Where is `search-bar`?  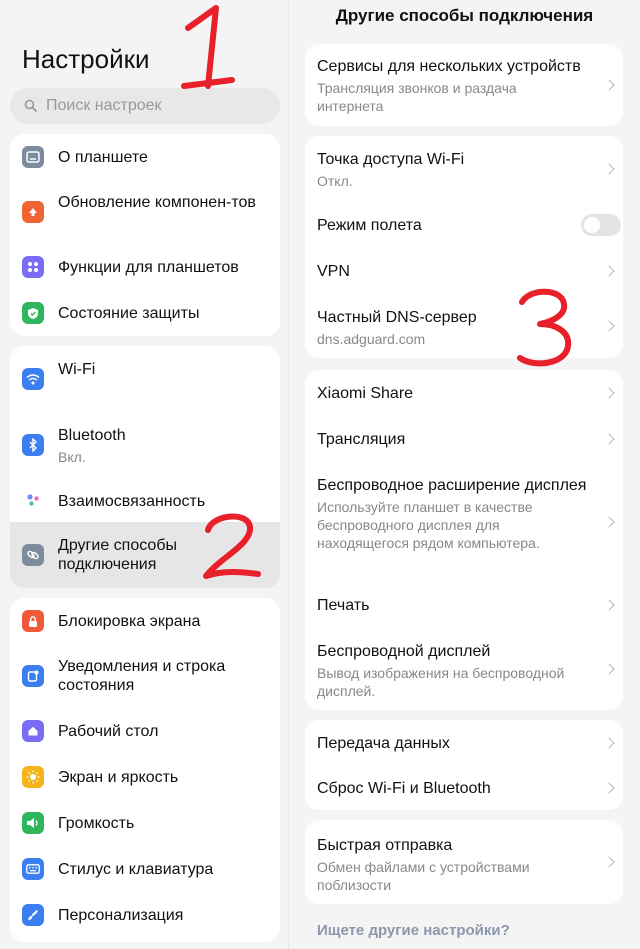
search-bar is located at coordinates (145, 106).